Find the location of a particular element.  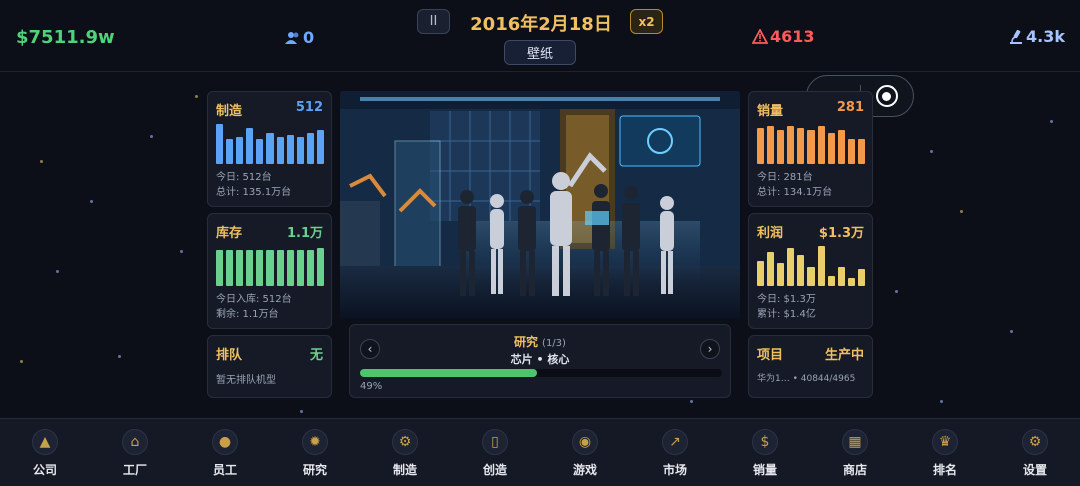

nav-item-game: ◉ 游戏 is located at coordinates (585, 452).